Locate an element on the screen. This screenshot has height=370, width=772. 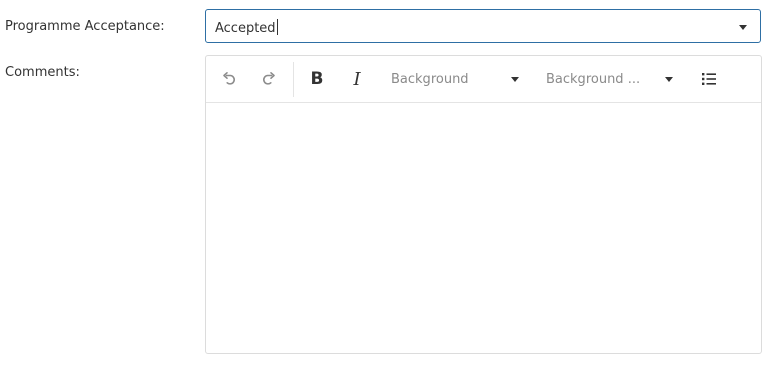
undo-button is located at coordinates (229, 79).